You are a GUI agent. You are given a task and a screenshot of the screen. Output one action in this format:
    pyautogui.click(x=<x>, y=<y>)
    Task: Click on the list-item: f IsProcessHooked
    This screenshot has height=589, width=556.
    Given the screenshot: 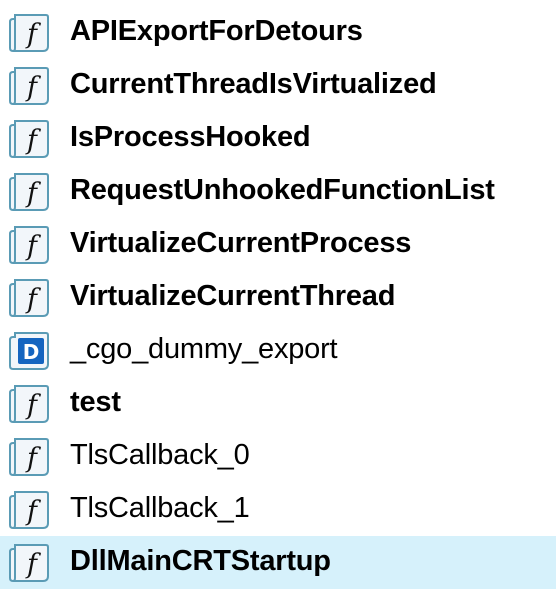 What is the action you would take?
    pyautogui.click(x=278, y=138)
    